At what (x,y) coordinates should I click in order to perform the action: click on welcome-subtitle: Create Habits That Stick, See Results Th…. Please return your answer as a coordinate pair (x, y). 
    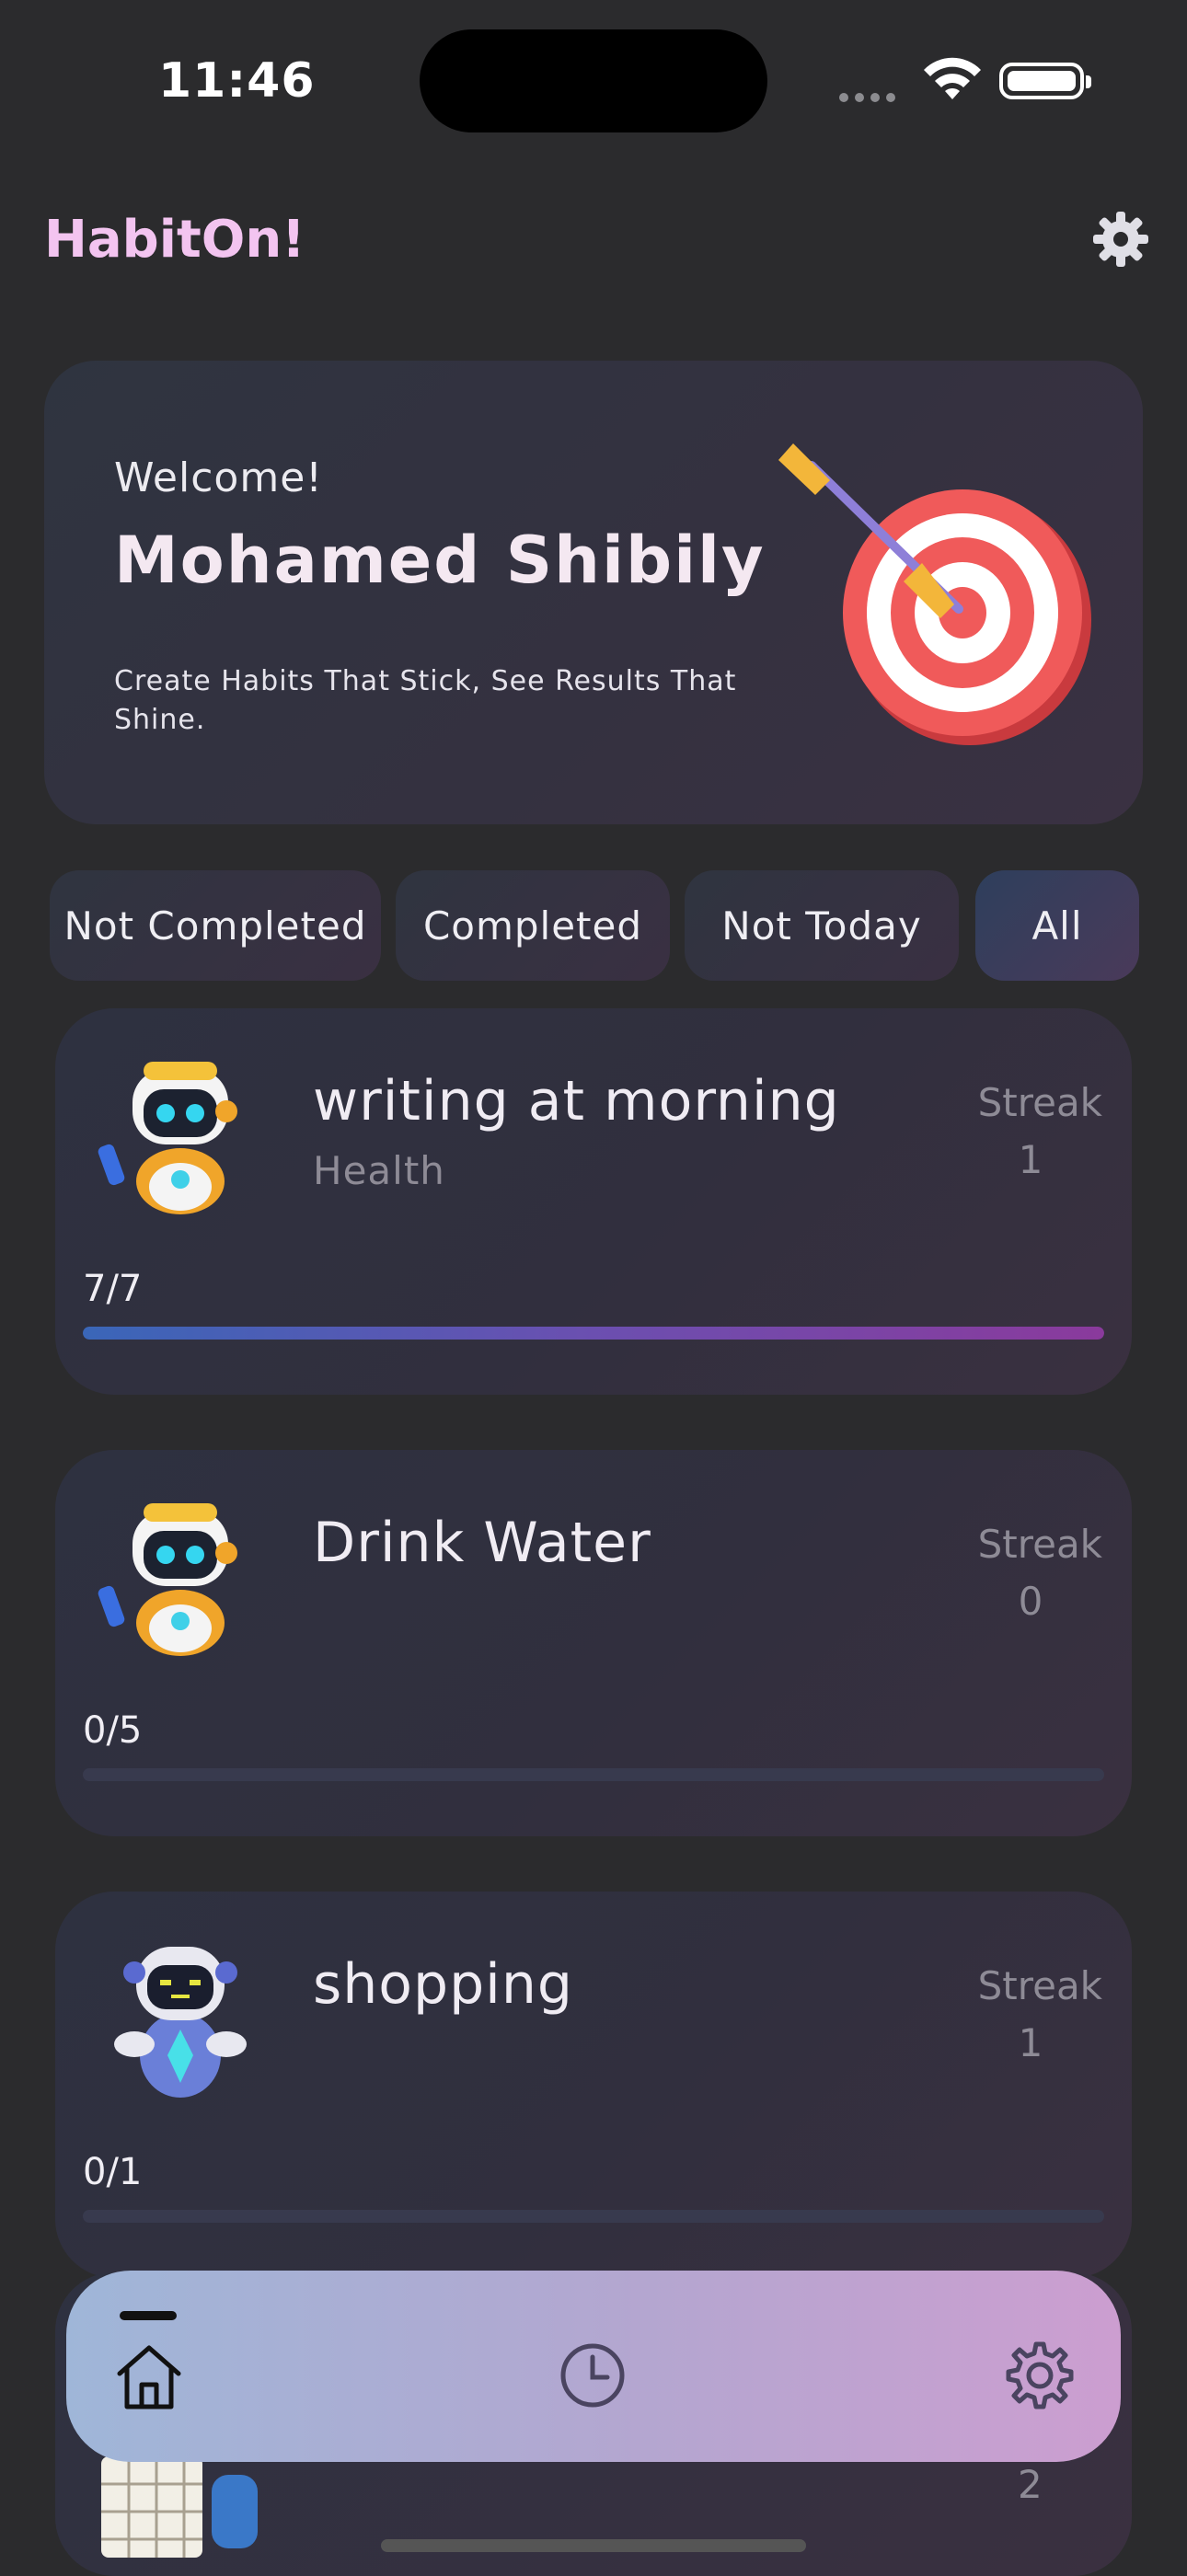
    Looking at the image, I should click on (425, 700).